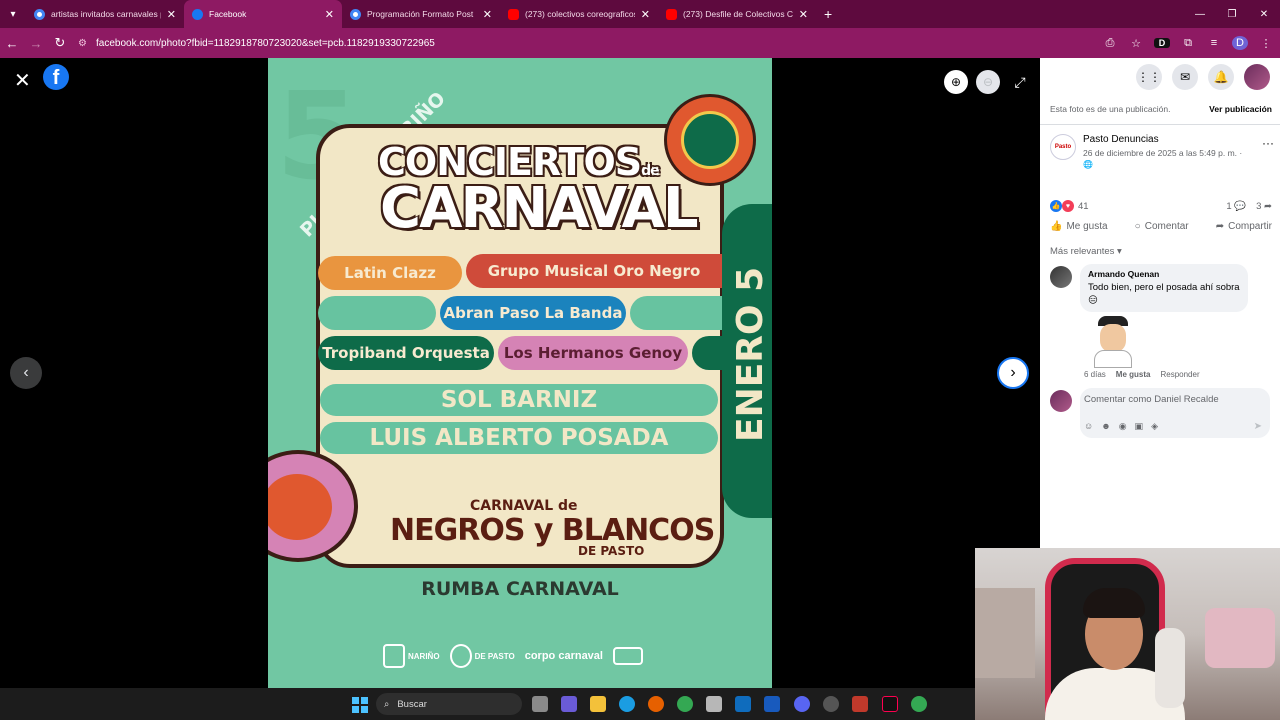 This screenshot has width=1280, height=720. I want to click on chrome-profile-icon, so click(919, 704).